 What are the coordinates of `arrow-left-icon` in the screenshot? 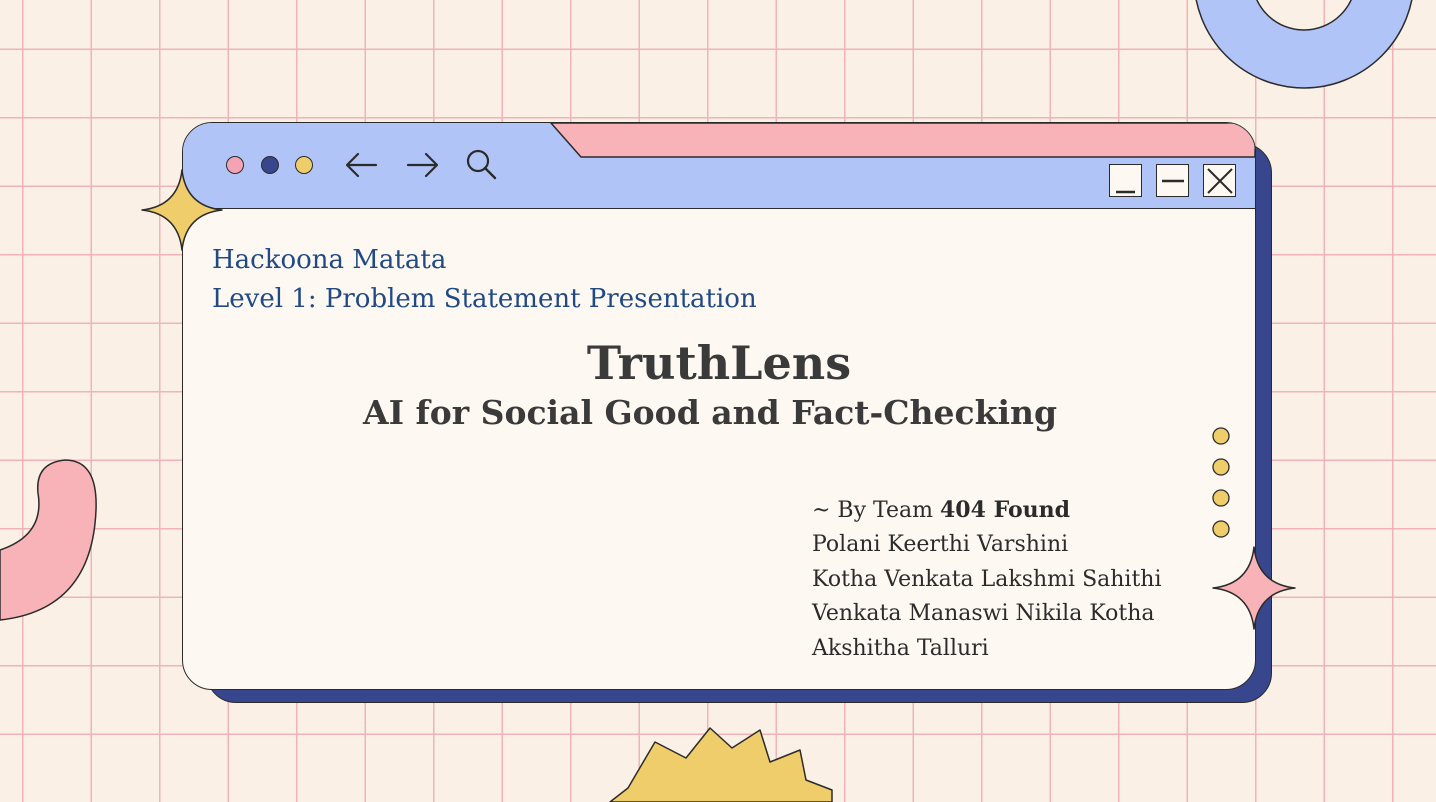 It's located at (361, 165).